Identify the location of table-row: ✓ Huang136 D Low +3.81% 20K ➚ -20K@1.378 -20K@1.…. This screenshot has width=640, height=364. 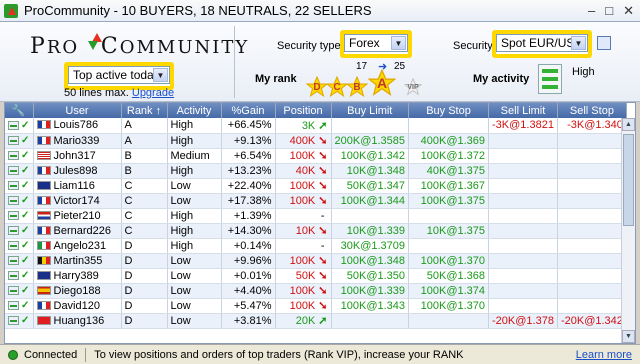
(316, 321).